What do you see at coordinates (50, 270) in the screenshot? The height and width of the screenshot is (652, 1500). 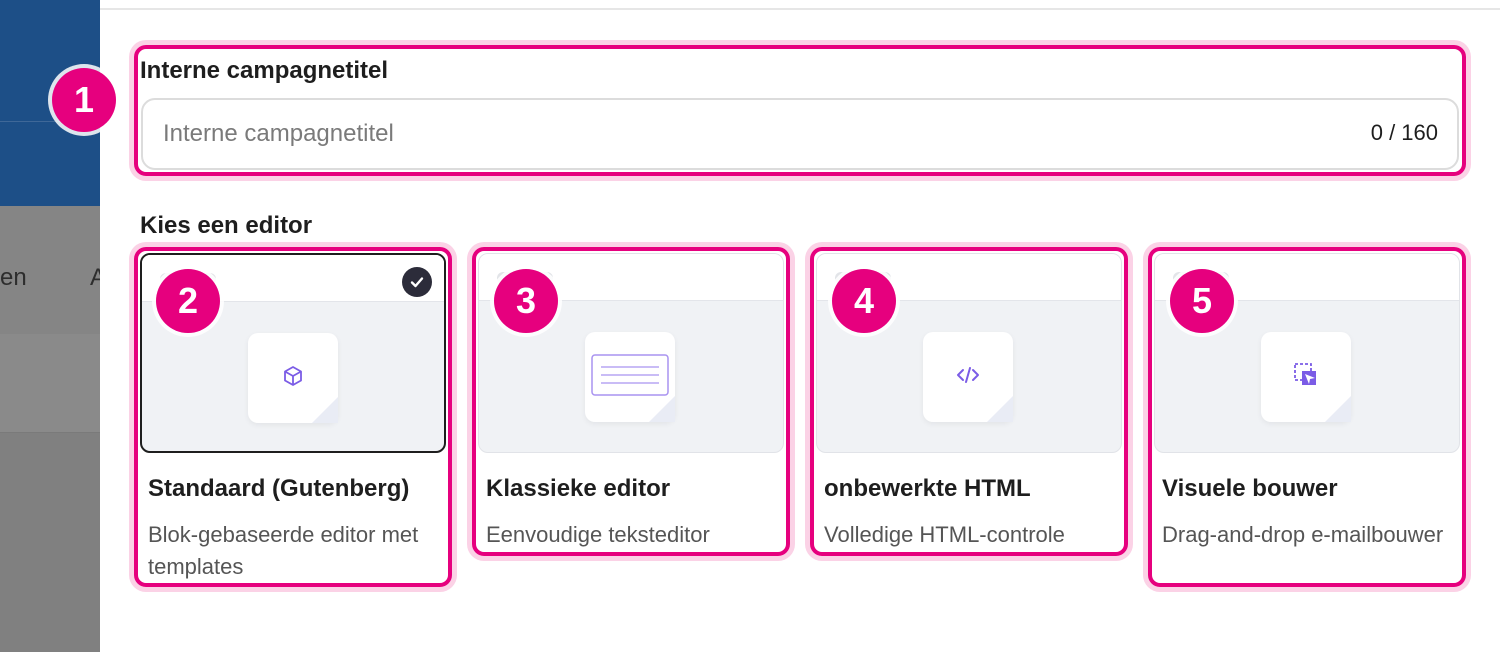 I see `background-nav: en A` at bounding box center [50, 270].